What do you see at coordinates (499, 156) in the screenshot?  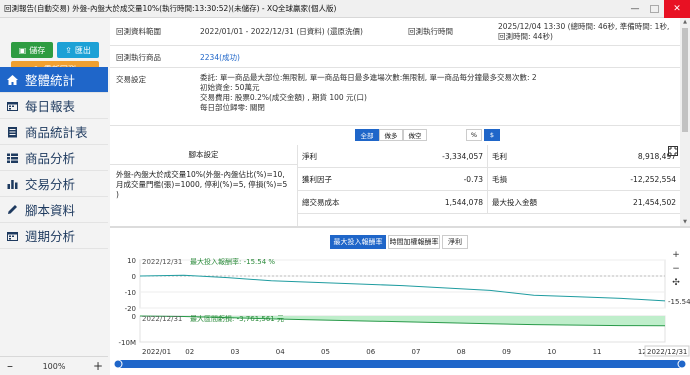 I see `stat-label: 毛利` at bounding box center [499, 156].